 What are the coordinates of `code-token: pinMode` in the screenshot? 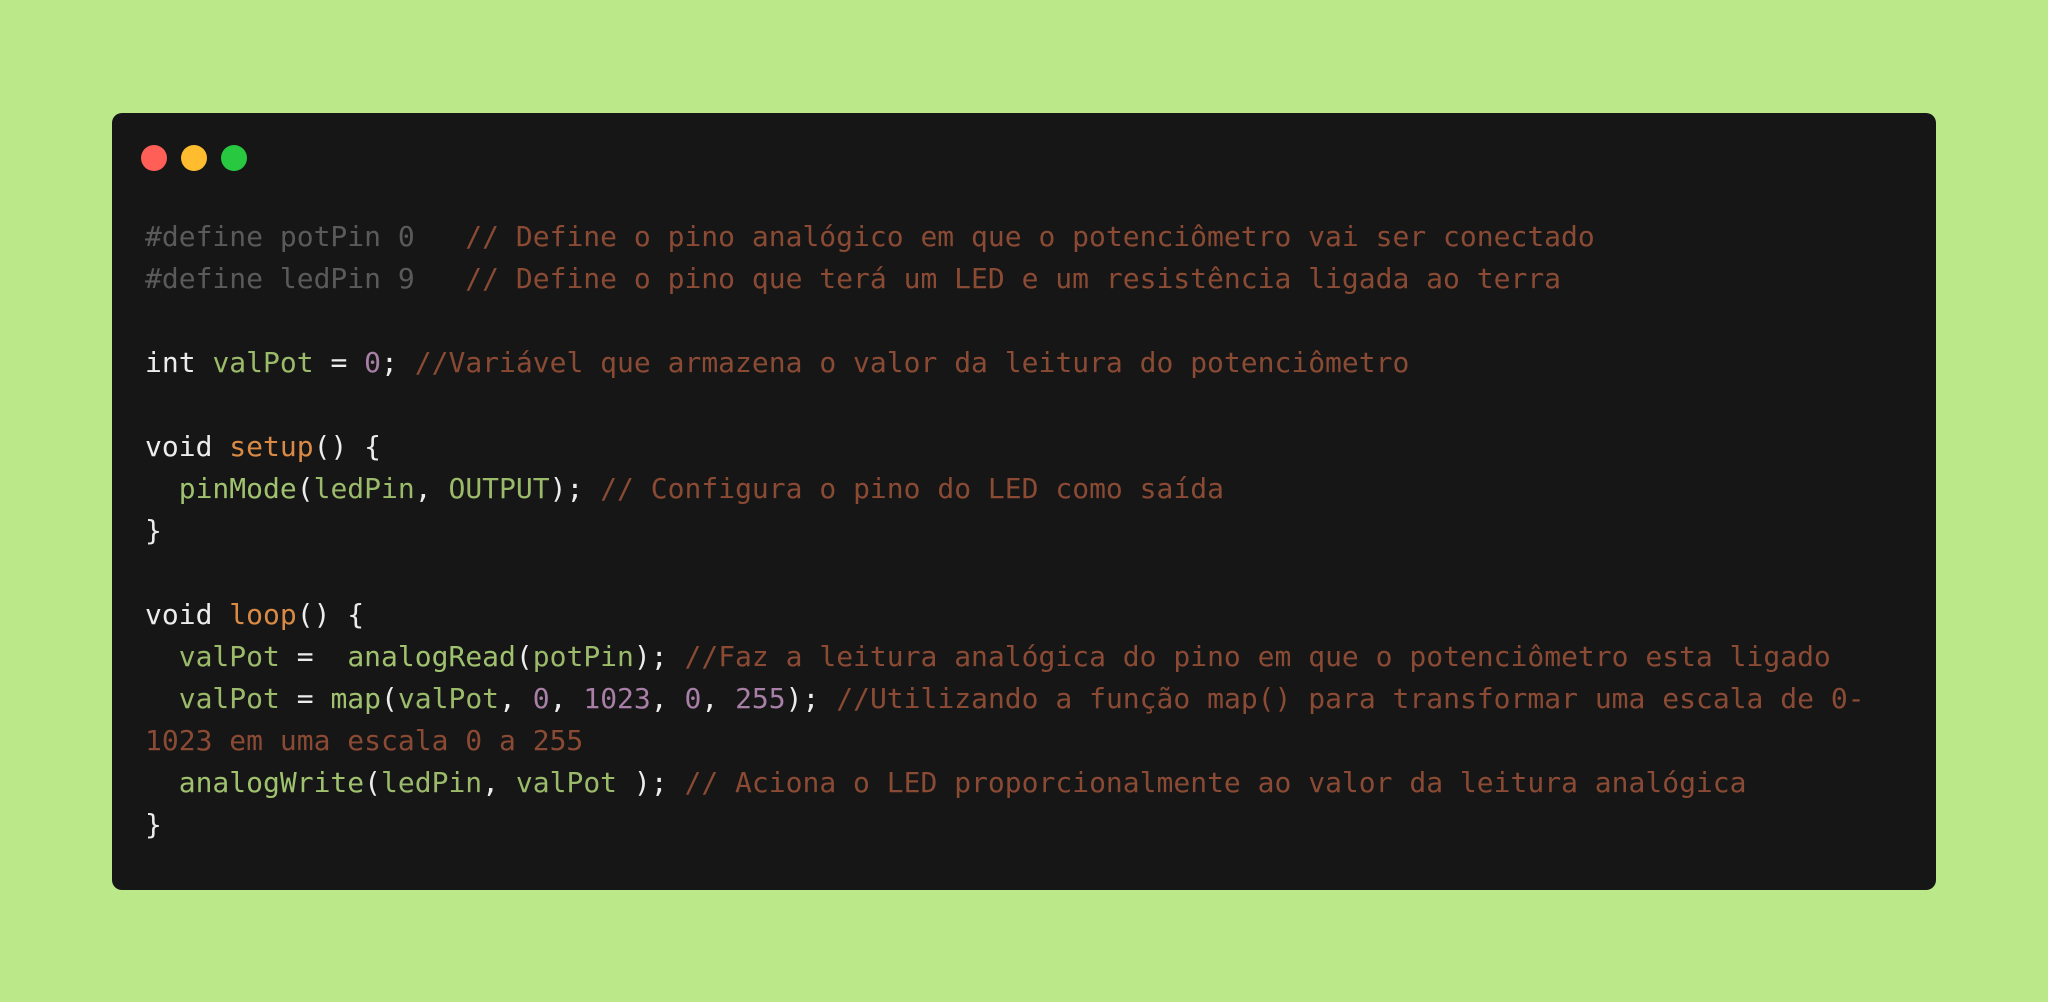 It's located at (237, 488).